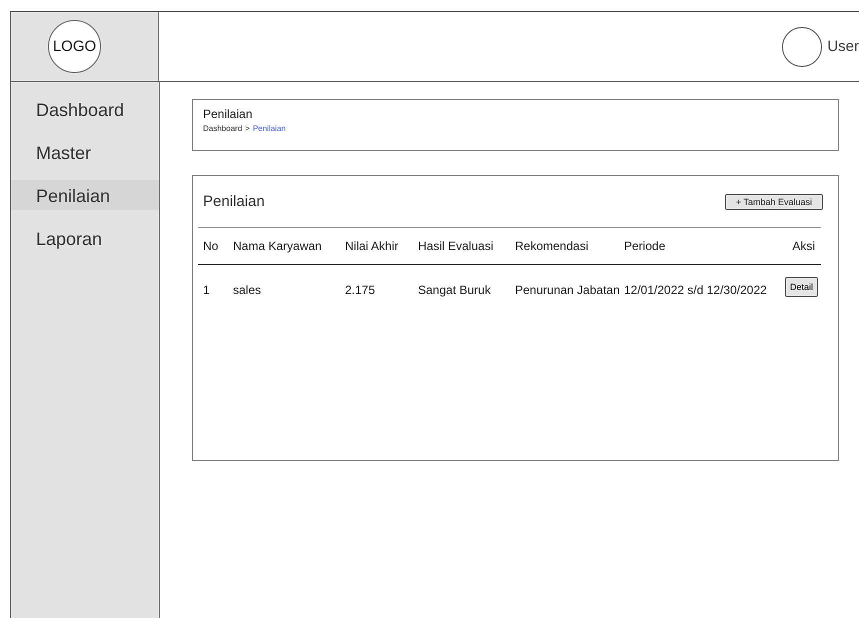 This screenshot has width=859, height=618. What do you see at coordinates (85, 238) in the screenshot?
I see `sidebar-item: Laporan` at bounding box center [85, 238].